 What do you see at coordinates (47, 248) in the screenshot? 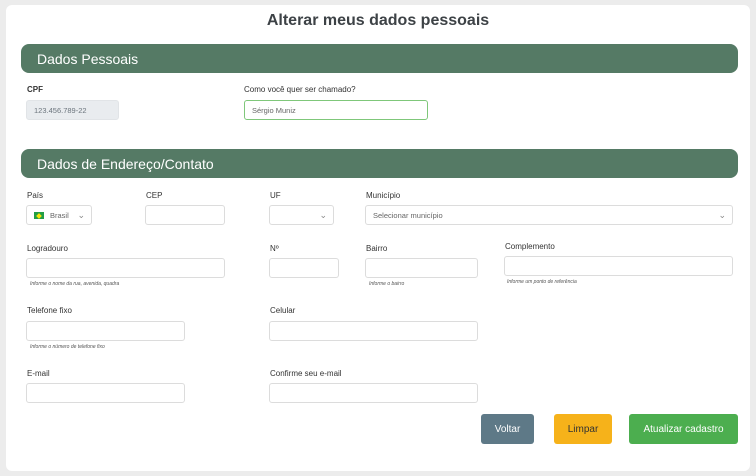
I see `logradouro-label: Logradouro` at bounding box center [47, 248].